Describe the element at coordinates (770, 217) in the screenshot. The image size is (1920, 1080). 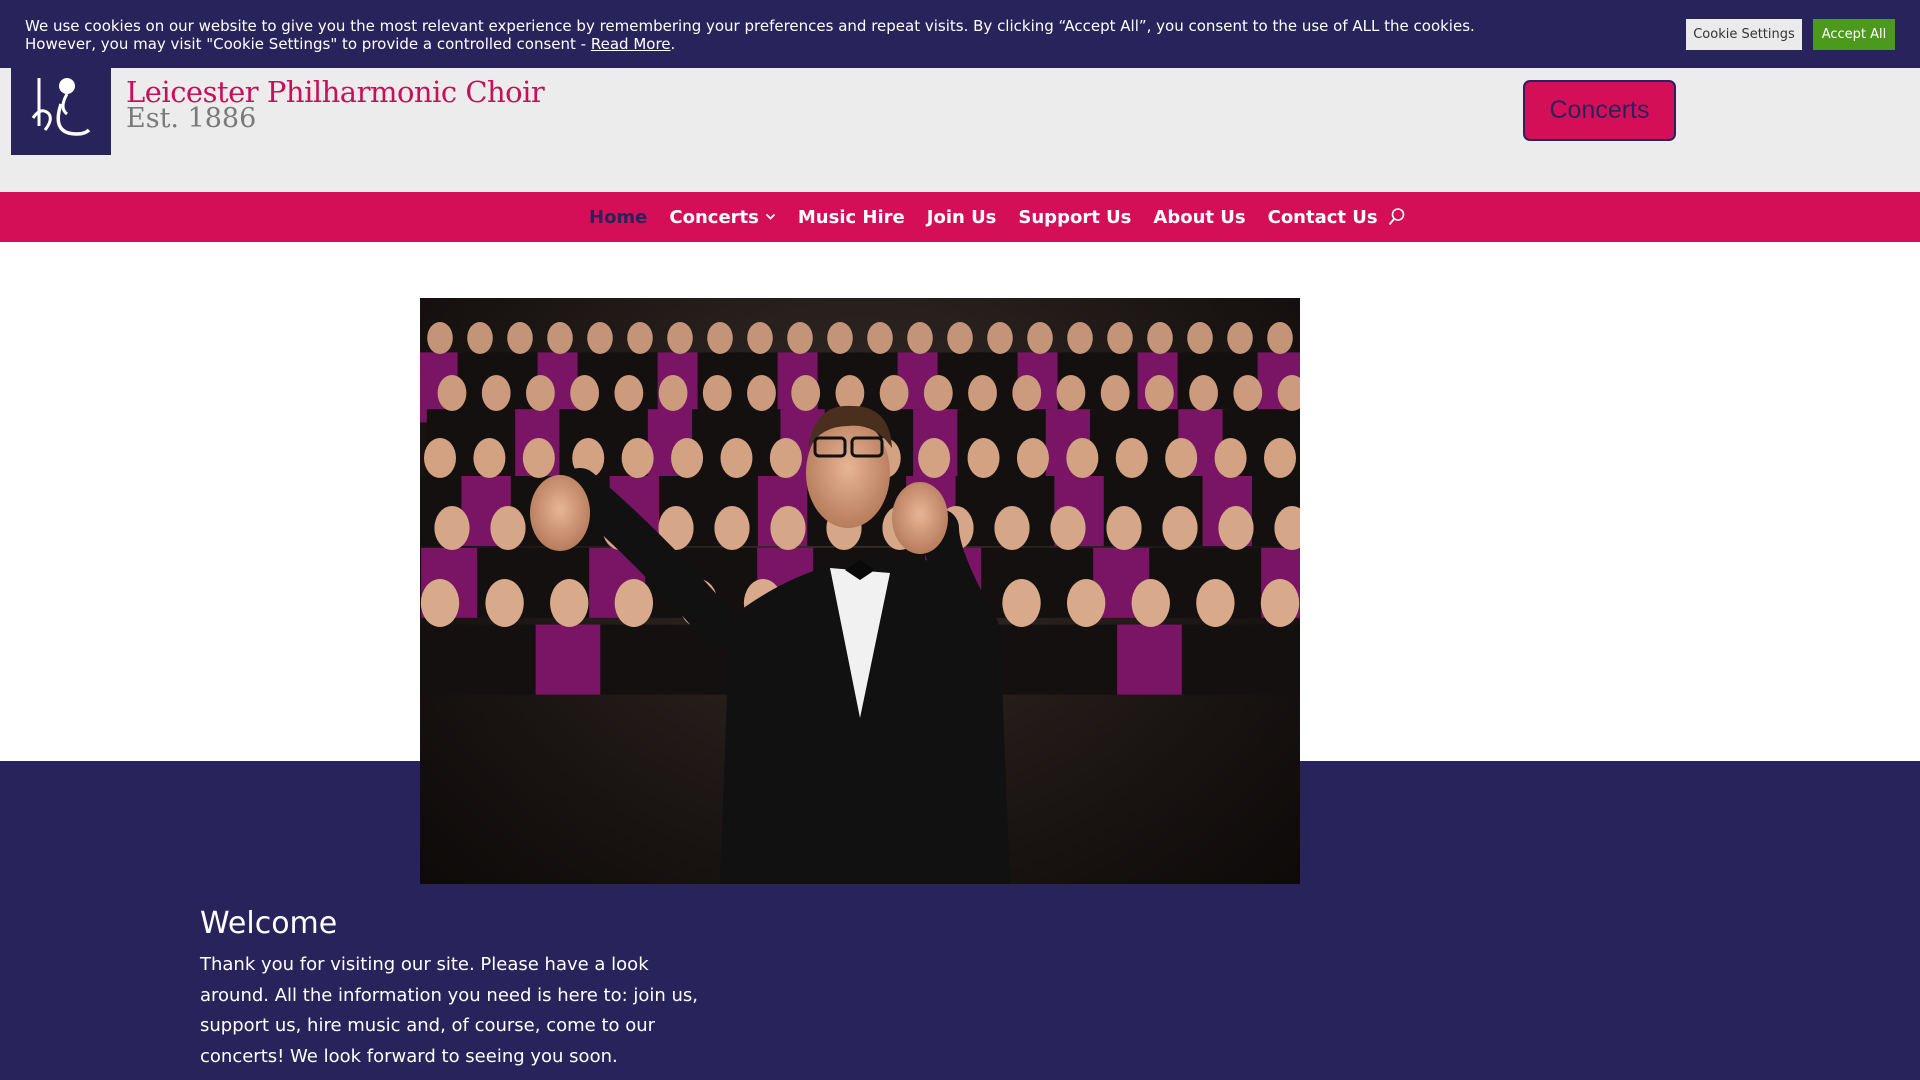
I see `chevron-down-icon` at that location.